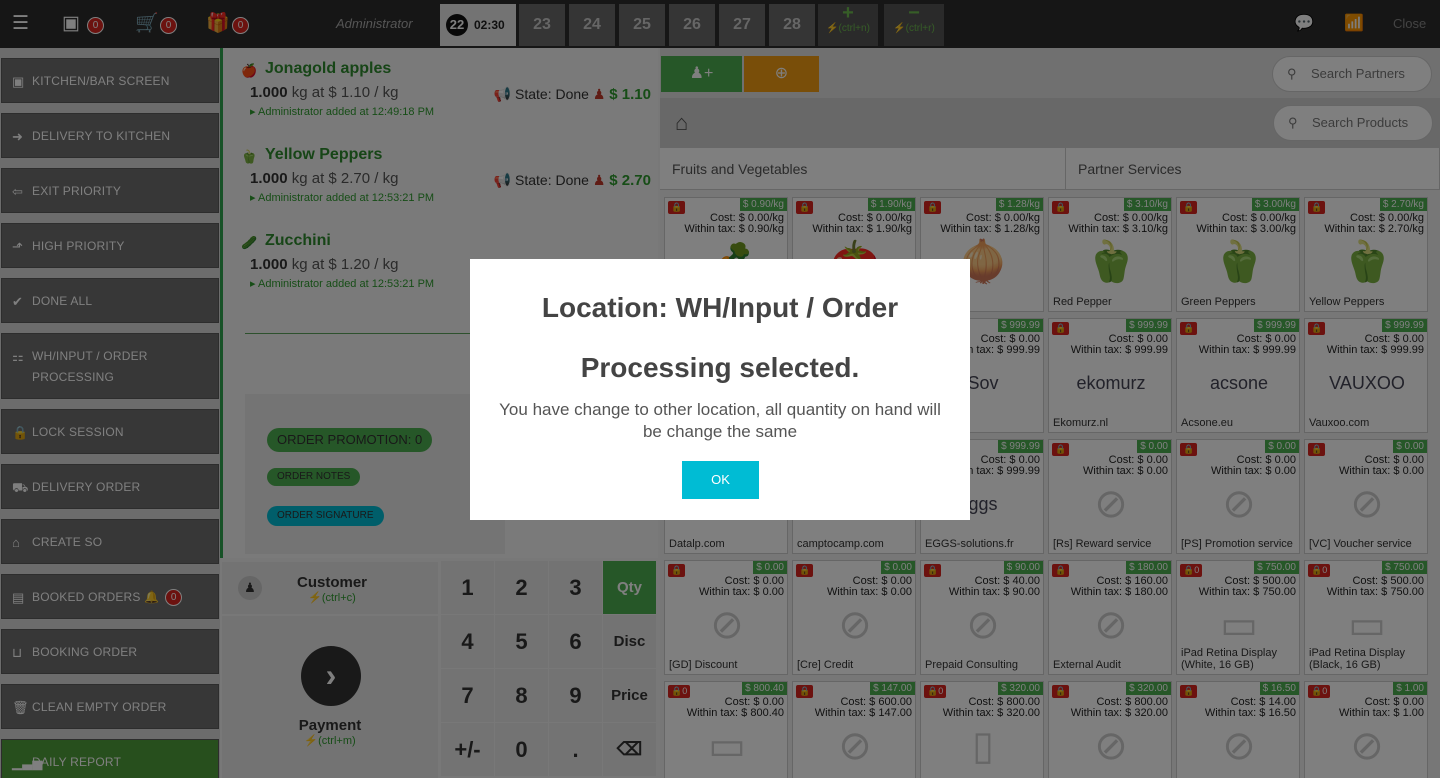  I want to click on ok-button: OK, so click(720, 480).